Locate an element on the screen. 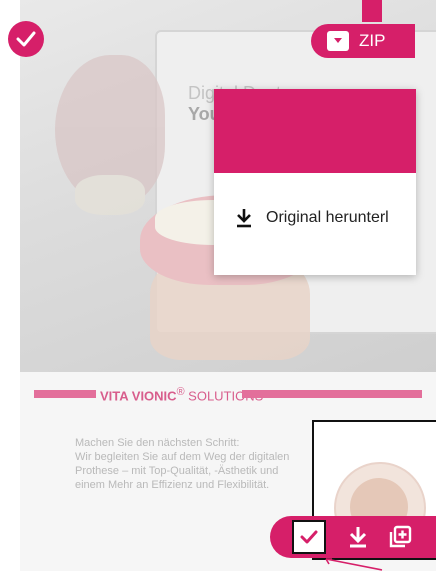  download-original-item: Original herunterl is located at coordinates (315, 218).